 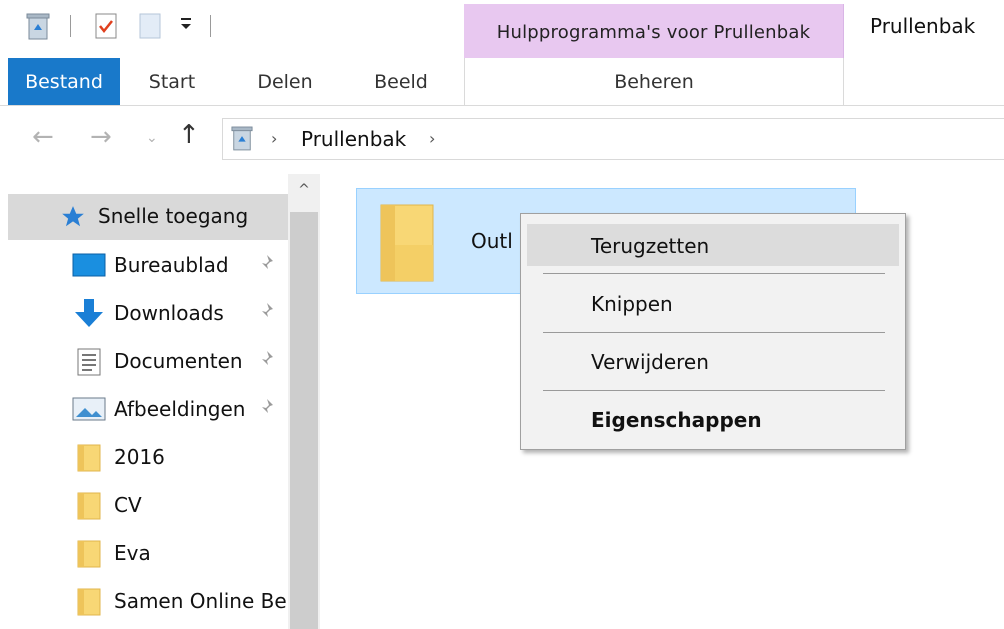 I want to click on arrow-right-icon: →, so click(x=101, y=137).